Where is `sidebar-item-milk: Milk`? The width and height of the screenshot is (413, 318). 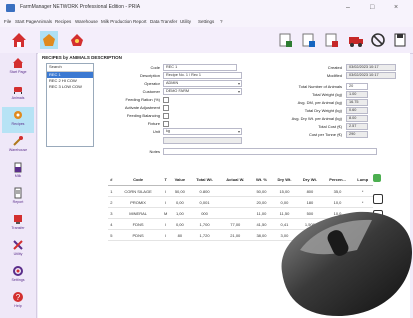 sidebar-item-milk: Milk is located at coordinates (18, 172).